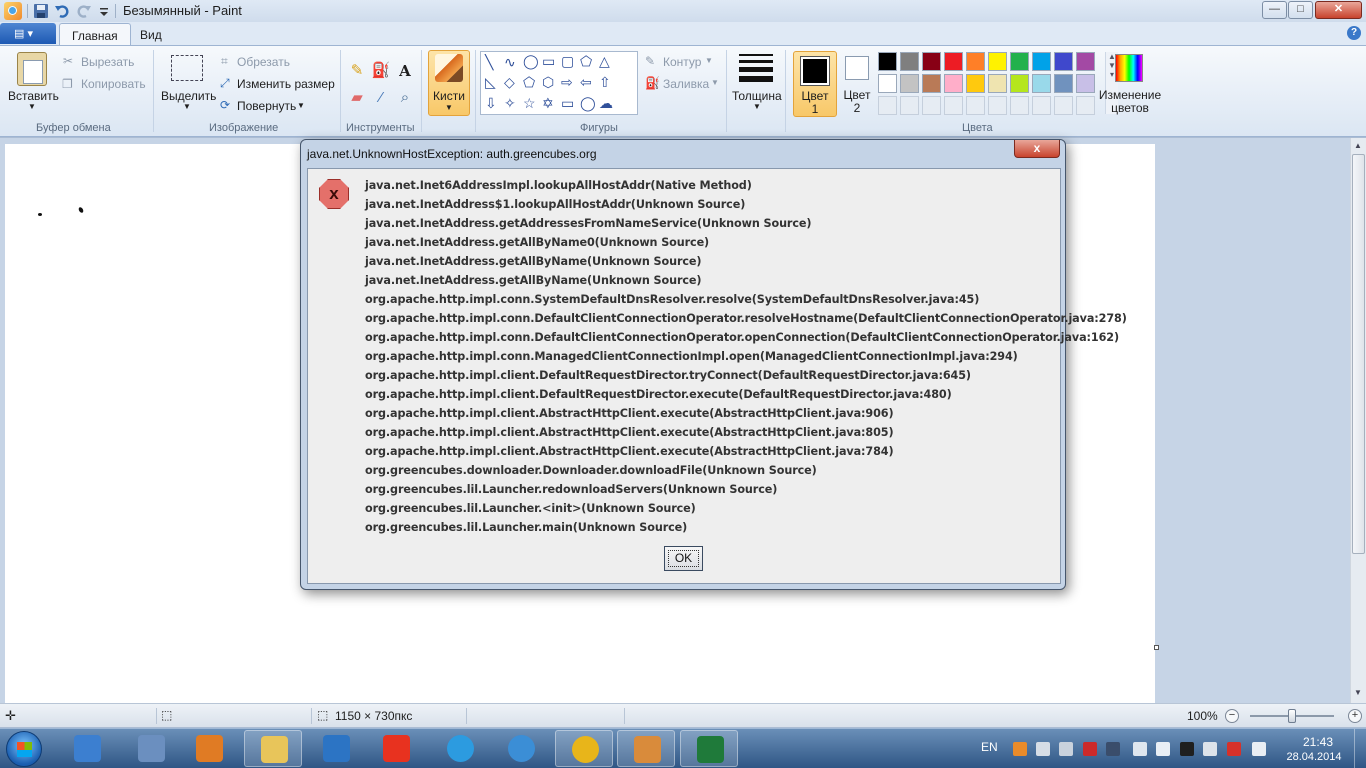 This screenshot has height=768, width=1366. What do you see at coordinates (604, 61) in the screenshot?
I see `triangle-shape-icon: △` at bounding box center [604, 61].